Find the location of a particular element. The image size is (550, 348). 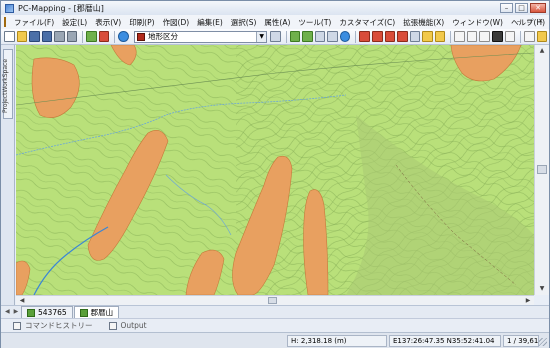

doc-restore-button: ▫ is located at coordinates (529, 21).